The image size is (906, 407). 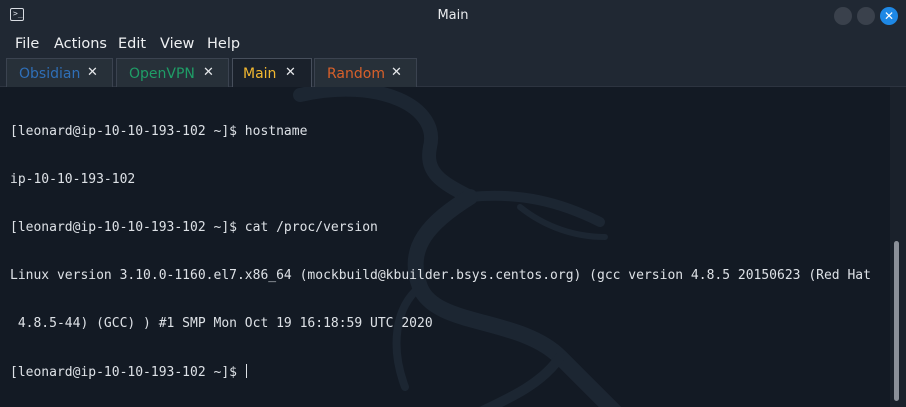 What do you see at coordinates (896, 321) in the screenshot?
I see `scrollbar-thumb` at bounding box center [896, 321].